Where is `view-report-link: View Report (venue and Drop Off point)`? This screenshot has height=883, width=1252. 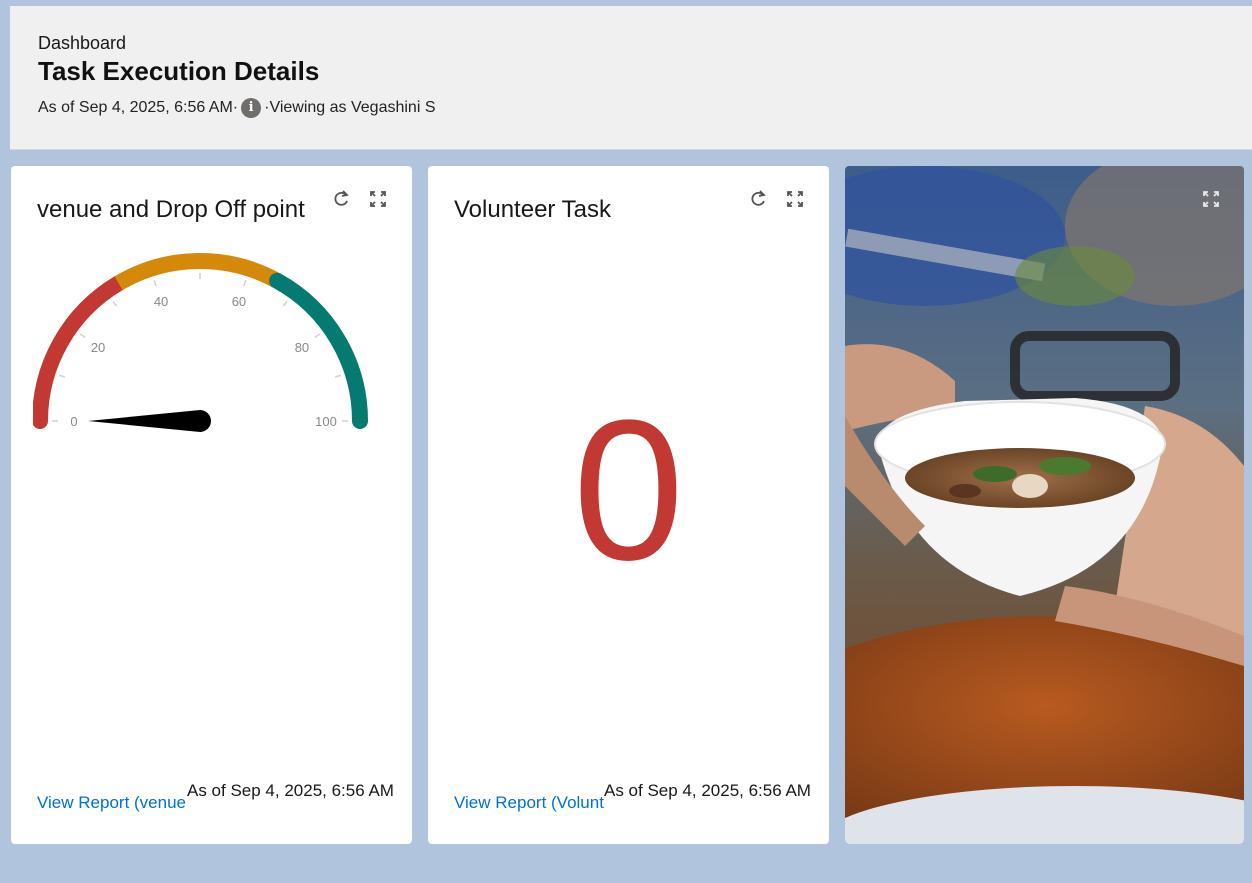 view-report-link: View Report (venue and Drop Off point) is located at coordinates (112, 803).